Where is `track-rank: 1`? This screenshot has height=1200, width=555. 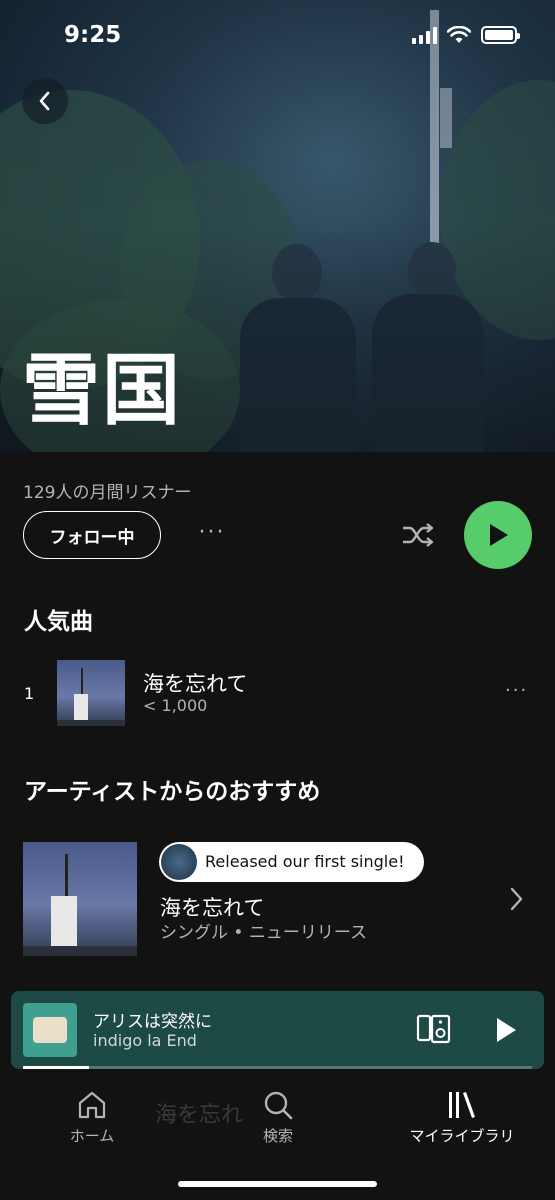
track-rank: 1 is located at coordinates (29, 693).